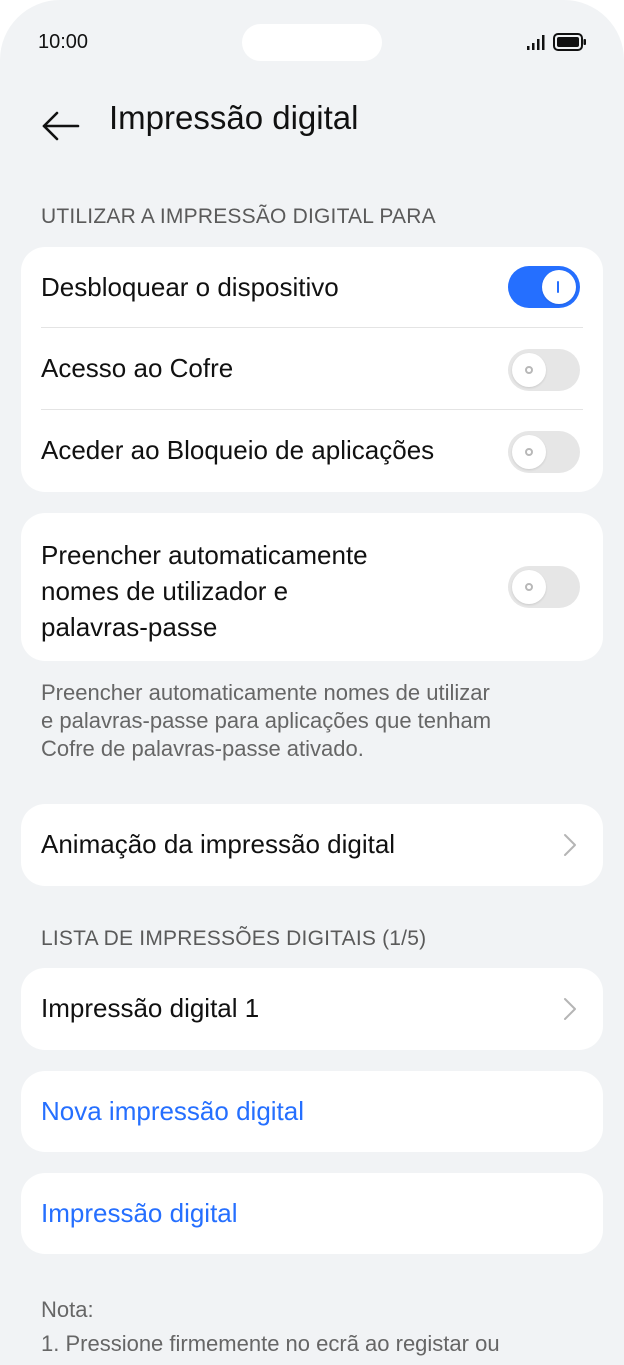 The width and height of the screenshot is (624, 1365). I want to click on unlock-device-label: Desbloquear o dispositivo, so click(190, 287).